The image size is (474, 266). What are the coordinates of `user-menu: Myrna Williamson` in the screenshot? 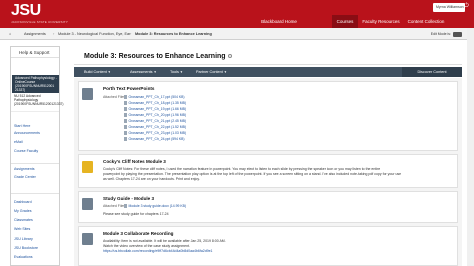 It's located at (449, 7).